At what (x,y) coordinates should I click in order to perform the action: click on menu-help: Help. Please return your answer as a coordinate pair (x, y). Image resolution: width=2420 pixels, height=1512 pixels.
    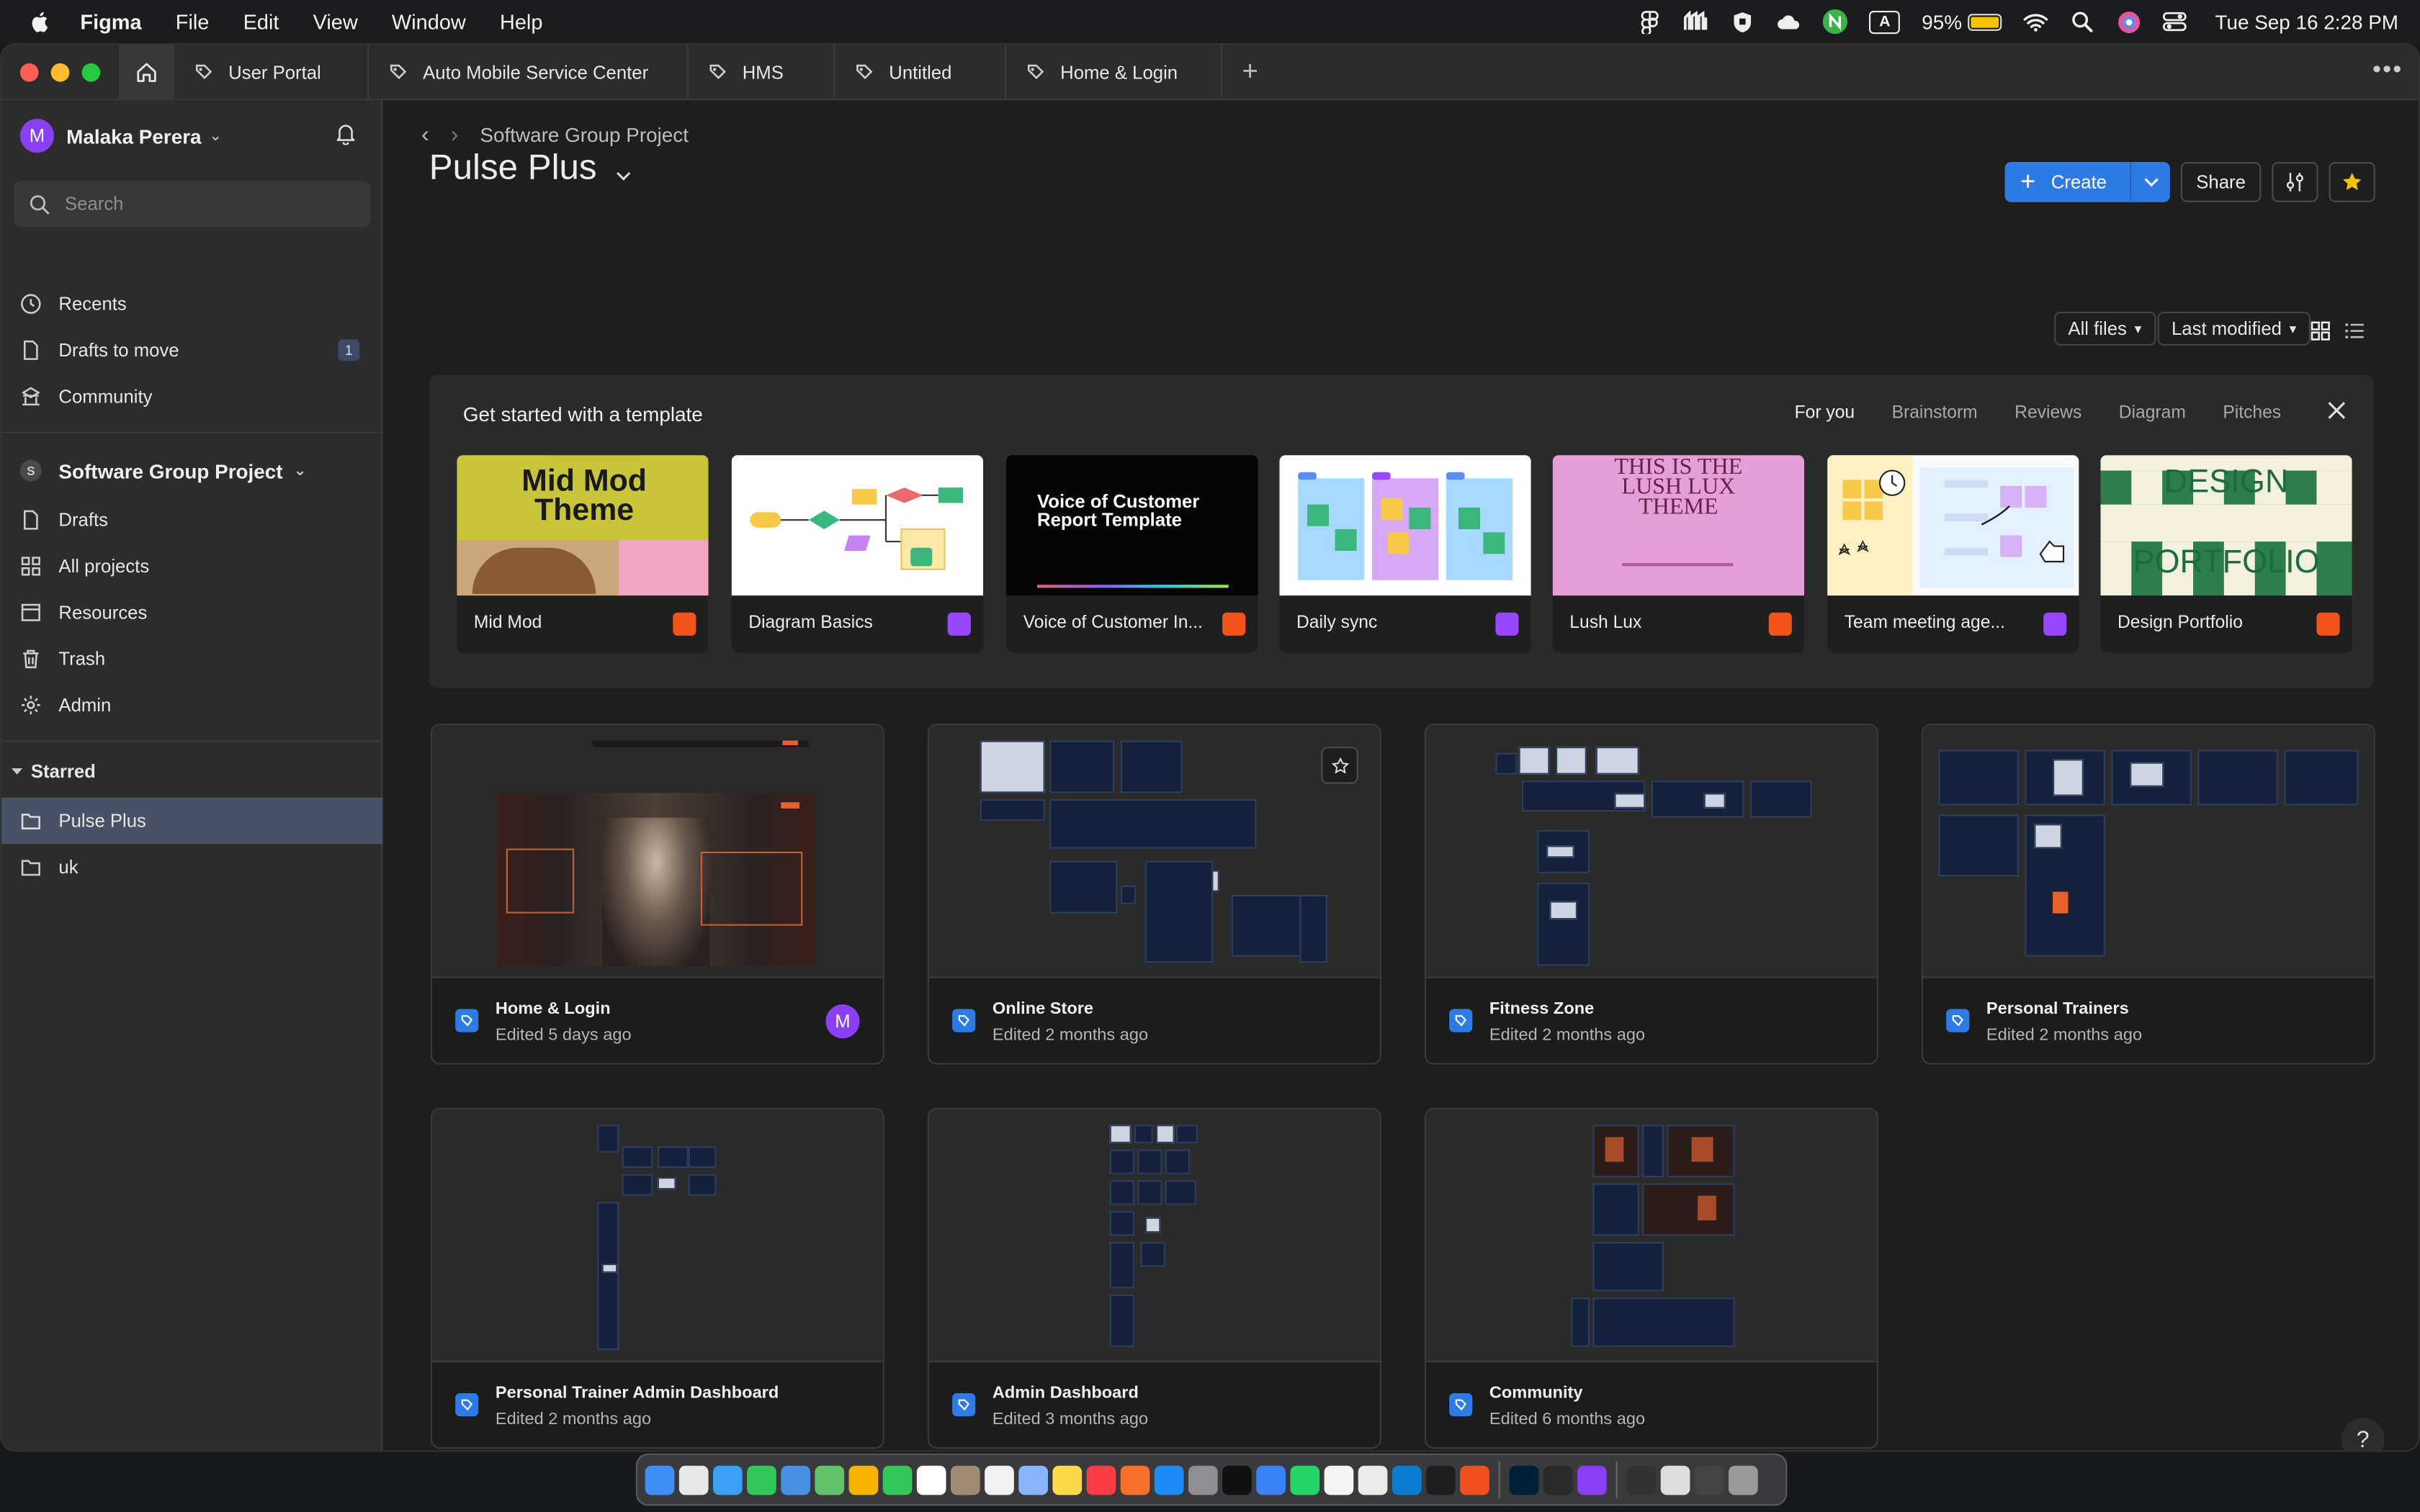
    Looking at the image, I should click on (521, 21).